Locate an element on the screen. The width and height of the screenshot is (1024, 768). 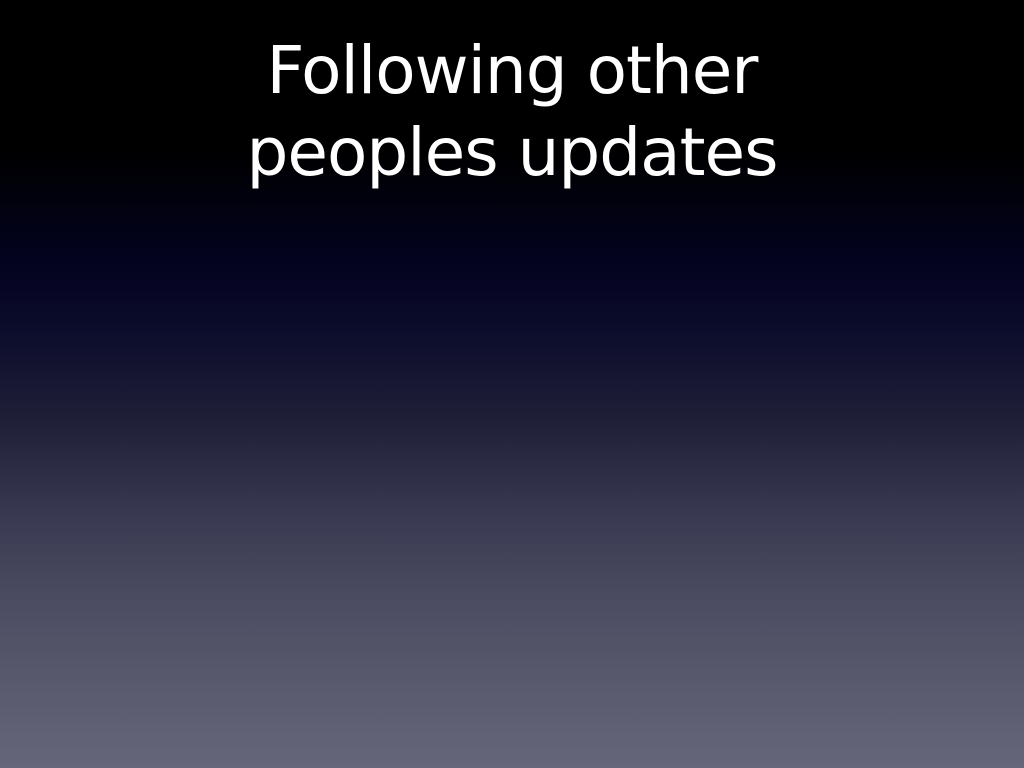
slide-title-line-1: Following other is located at coordinates (512, 70).